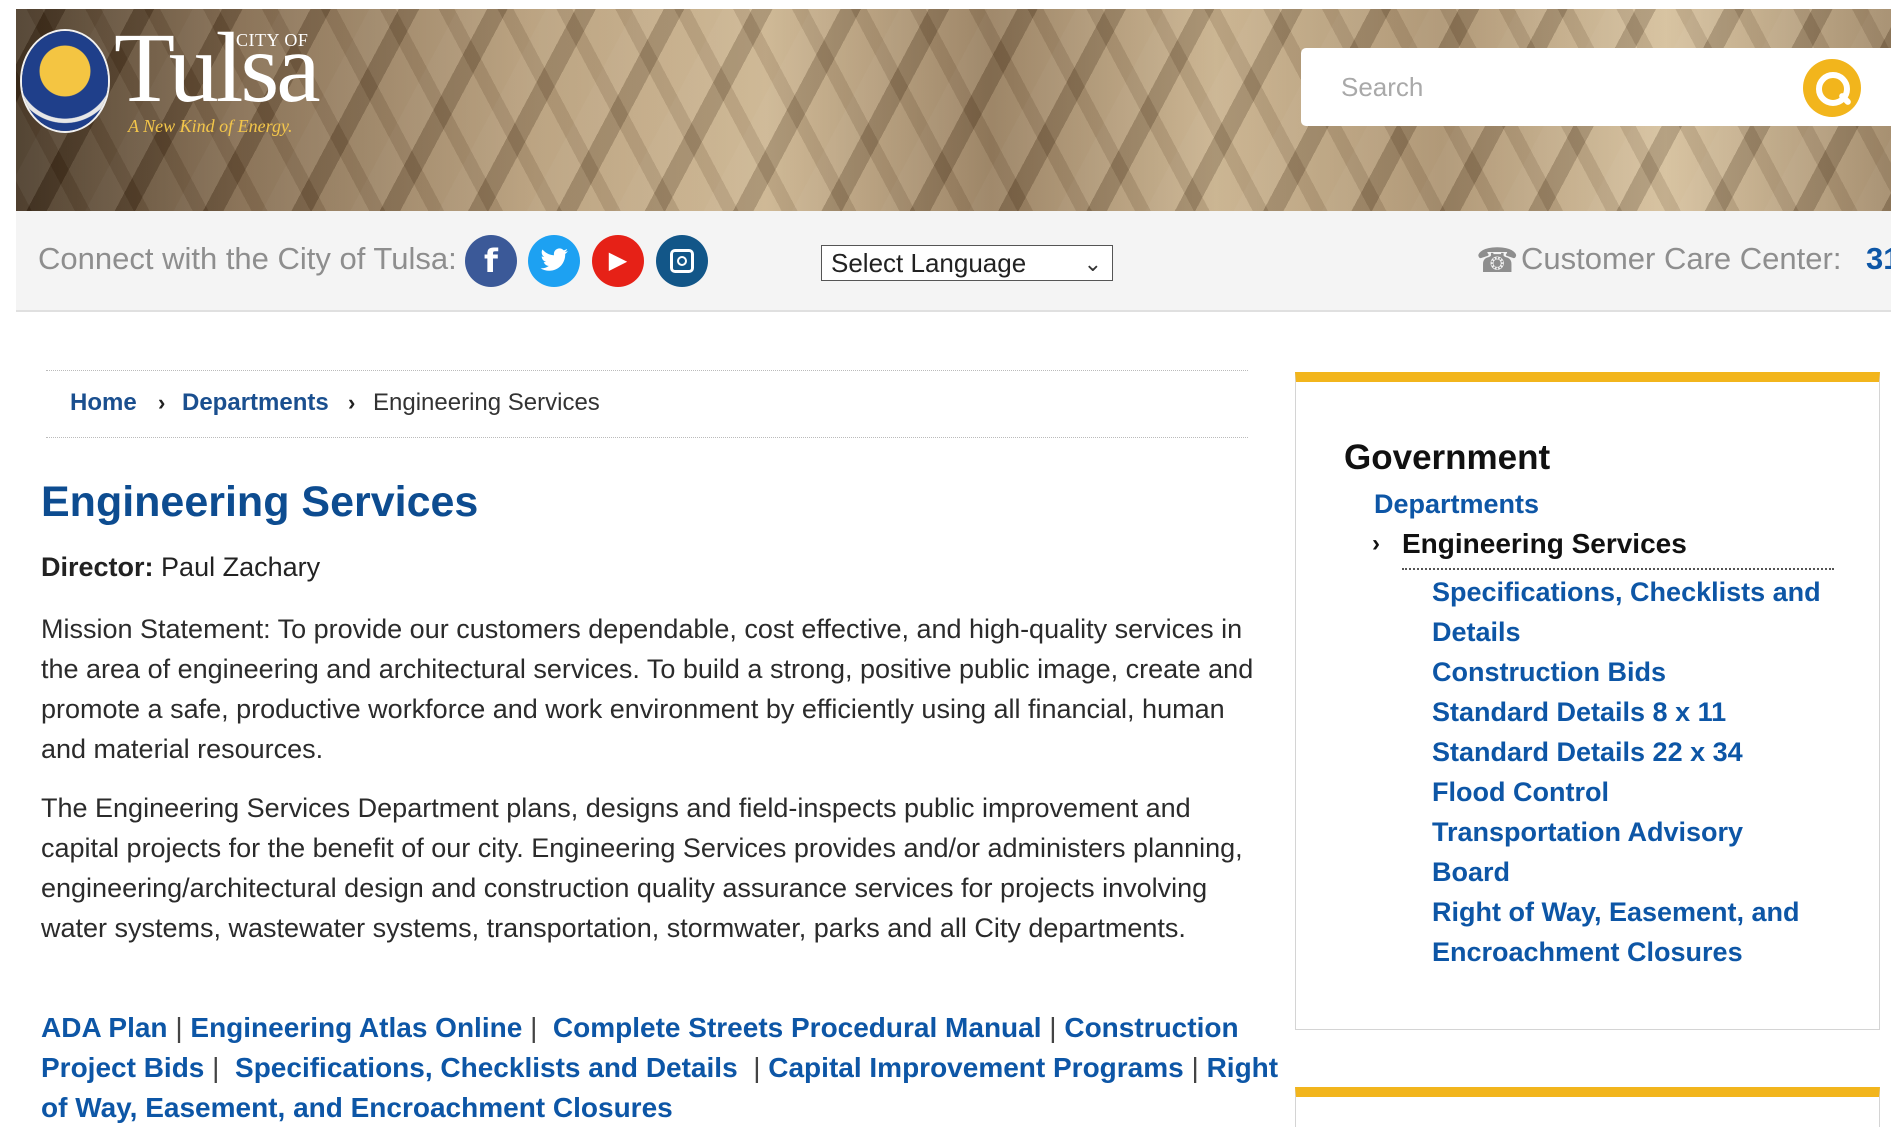 Image resolution: width=1891 pixels, height=1128 pixels. I want to click on facebook-icon: f, so click(491, 261).